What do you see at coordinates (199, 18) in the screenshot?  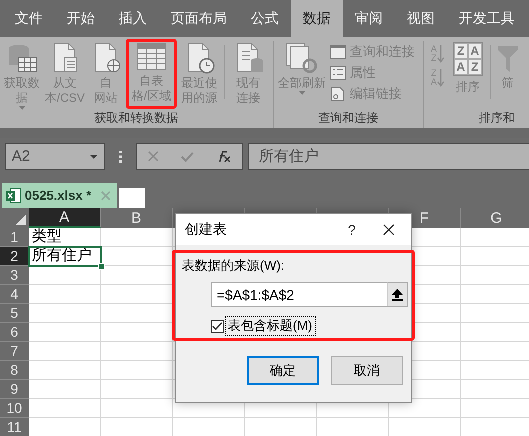 I see `ribbon-tab: 页面布局` at bounding box center [199, 18].